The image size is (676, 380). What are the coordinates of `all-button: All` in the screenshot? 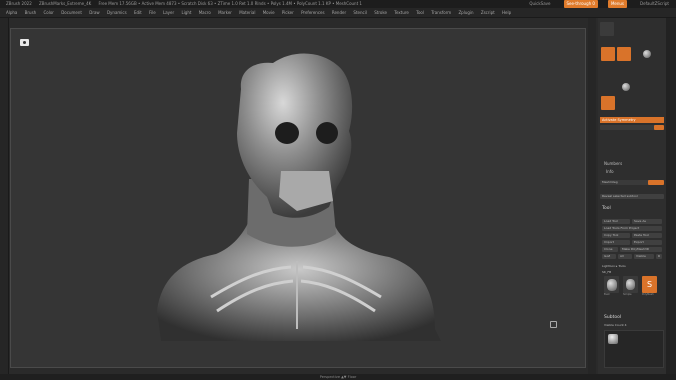 It's located at (625, 256).